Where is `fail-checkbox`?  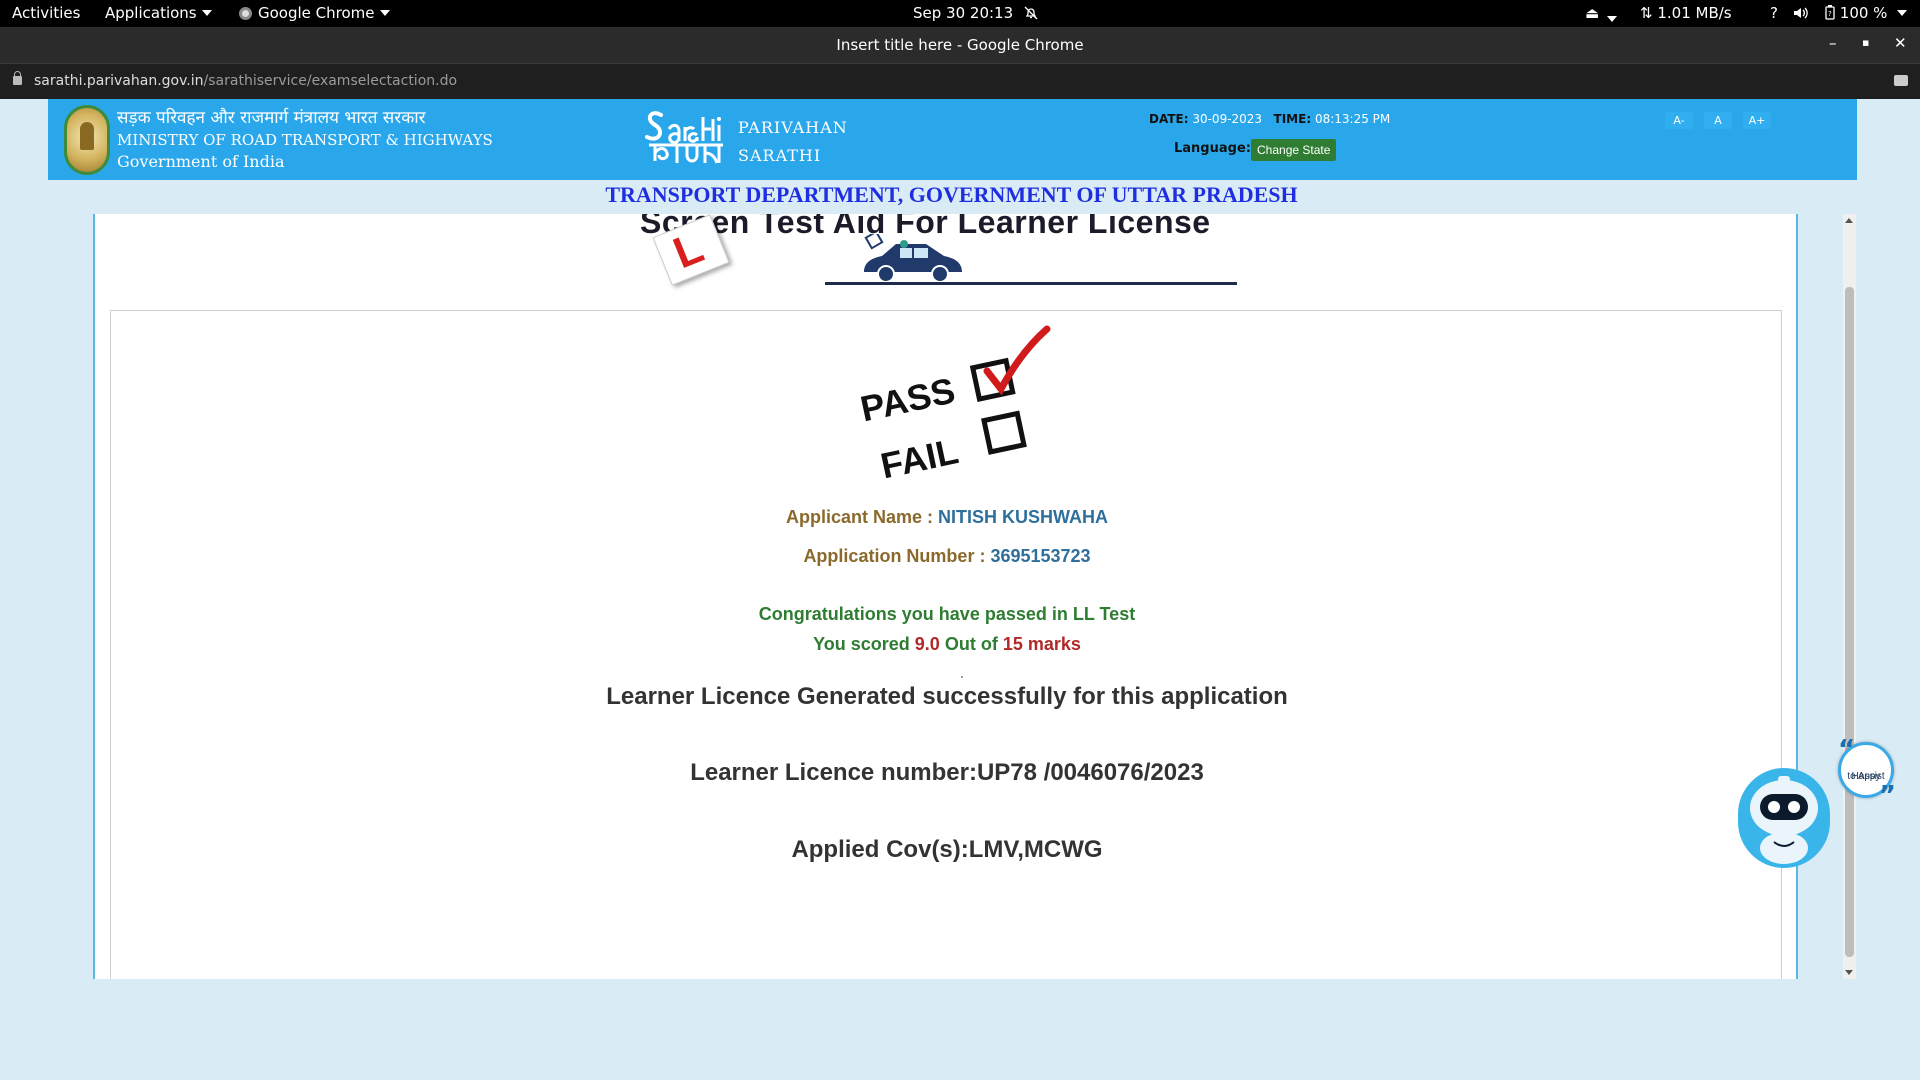
fail-checkbox is located at coordinates (1004, 432).